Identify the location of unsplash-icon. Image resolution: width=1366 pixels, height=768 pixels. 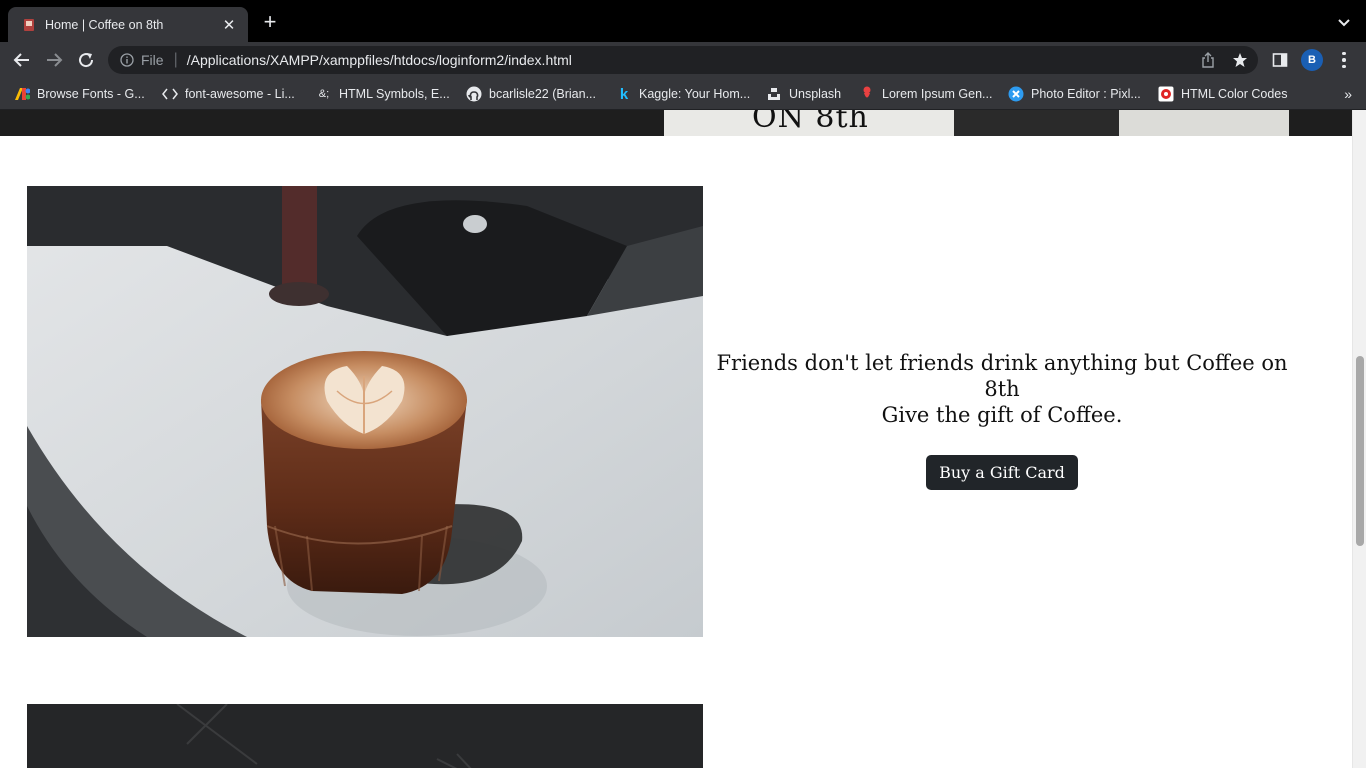
(774, 94).